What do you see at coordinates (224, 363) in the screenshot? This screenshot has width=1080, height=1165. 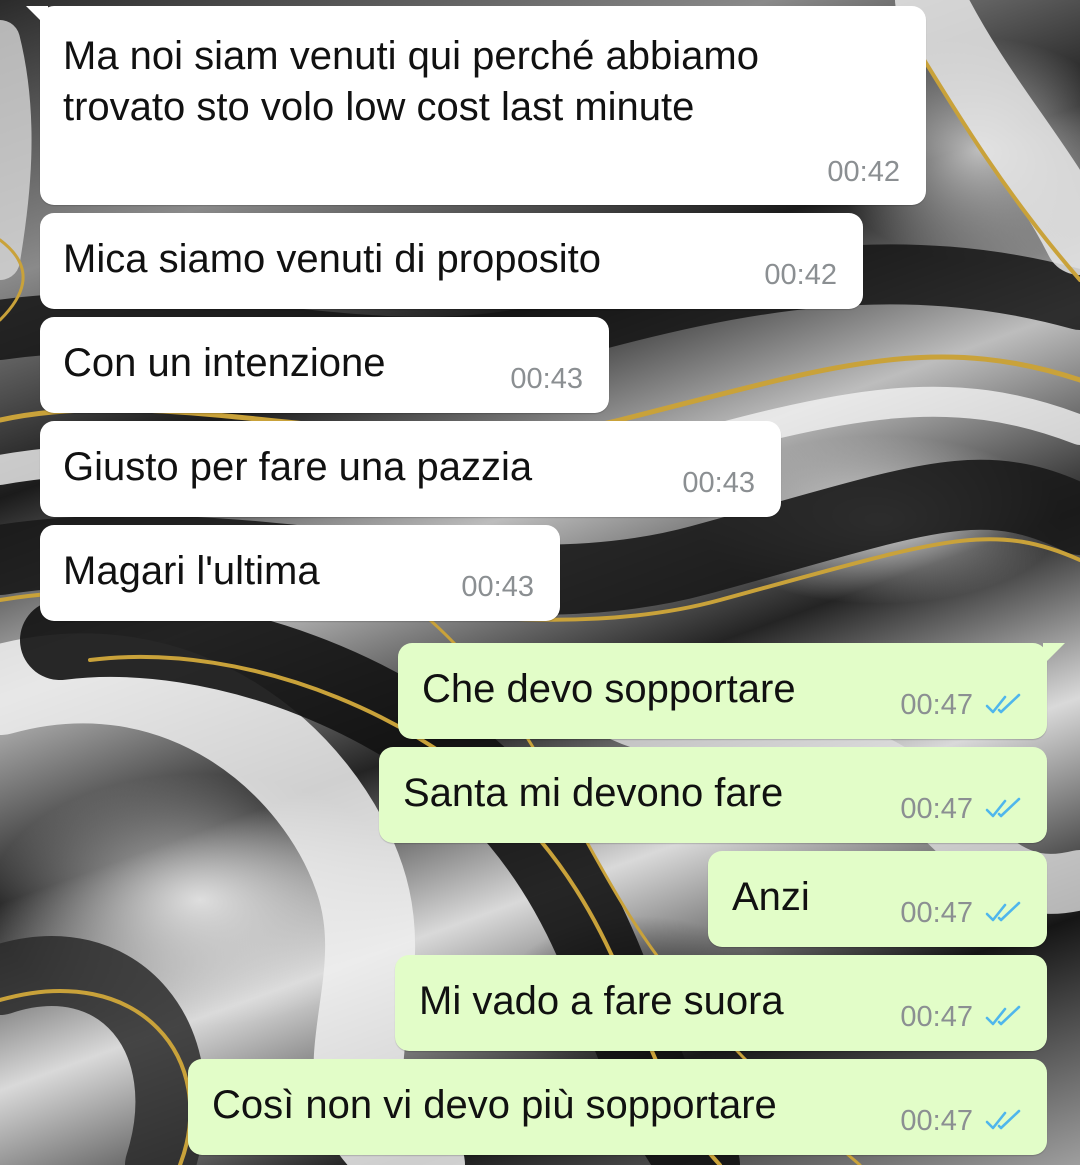 I see `message-text: Con un intenzione` at bounding box center [224, 363].